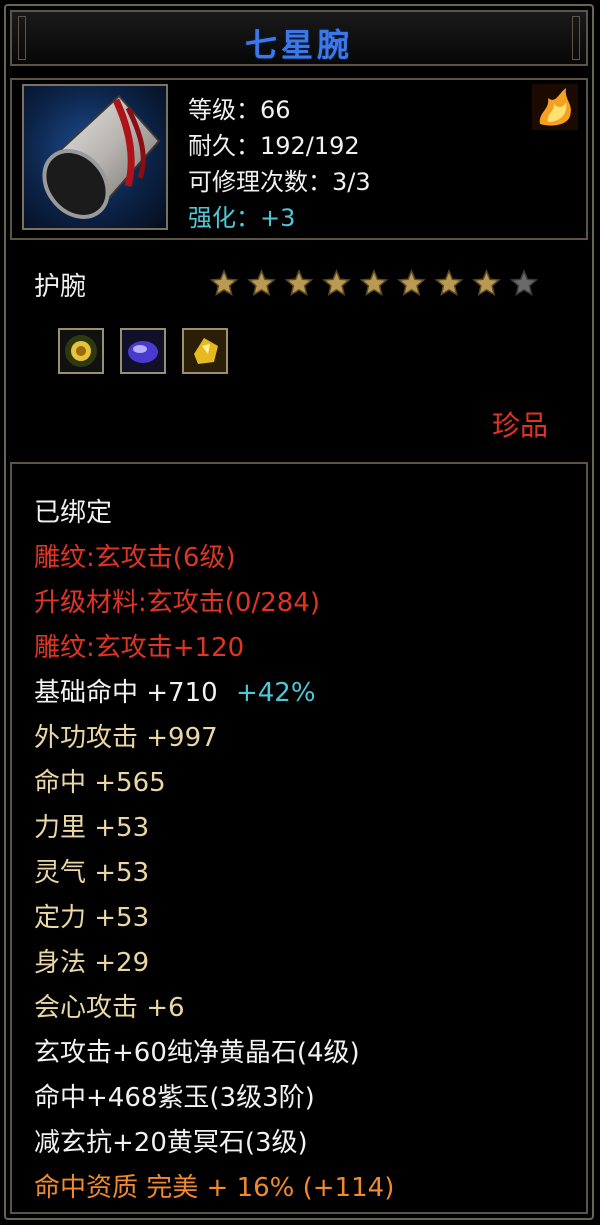  I want to click on focus-stat: 定力 +53, so click(92, 918).